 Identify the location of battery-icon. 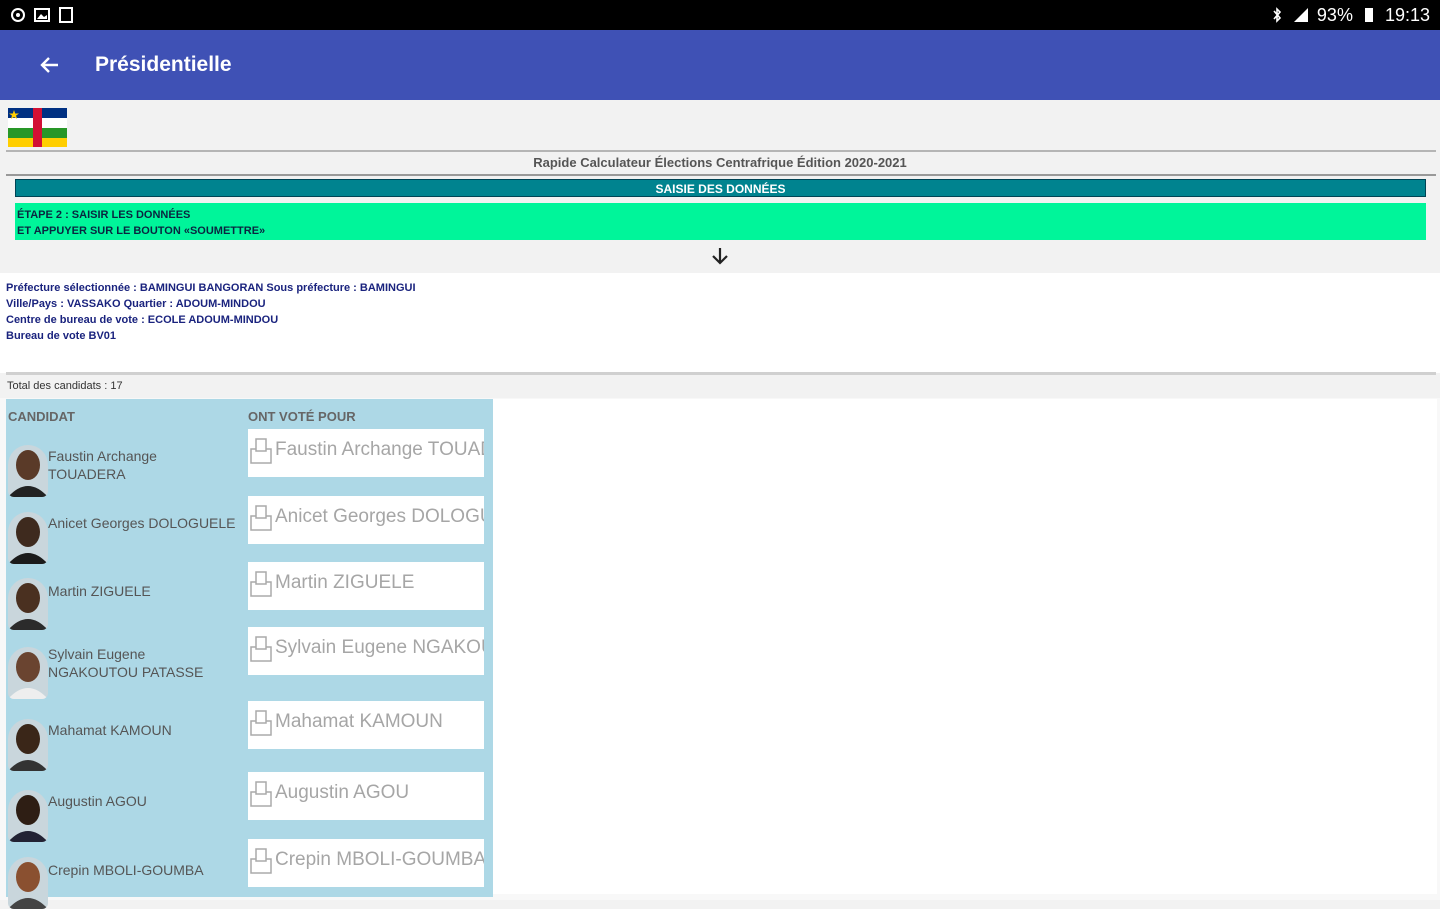
(1368, 15).